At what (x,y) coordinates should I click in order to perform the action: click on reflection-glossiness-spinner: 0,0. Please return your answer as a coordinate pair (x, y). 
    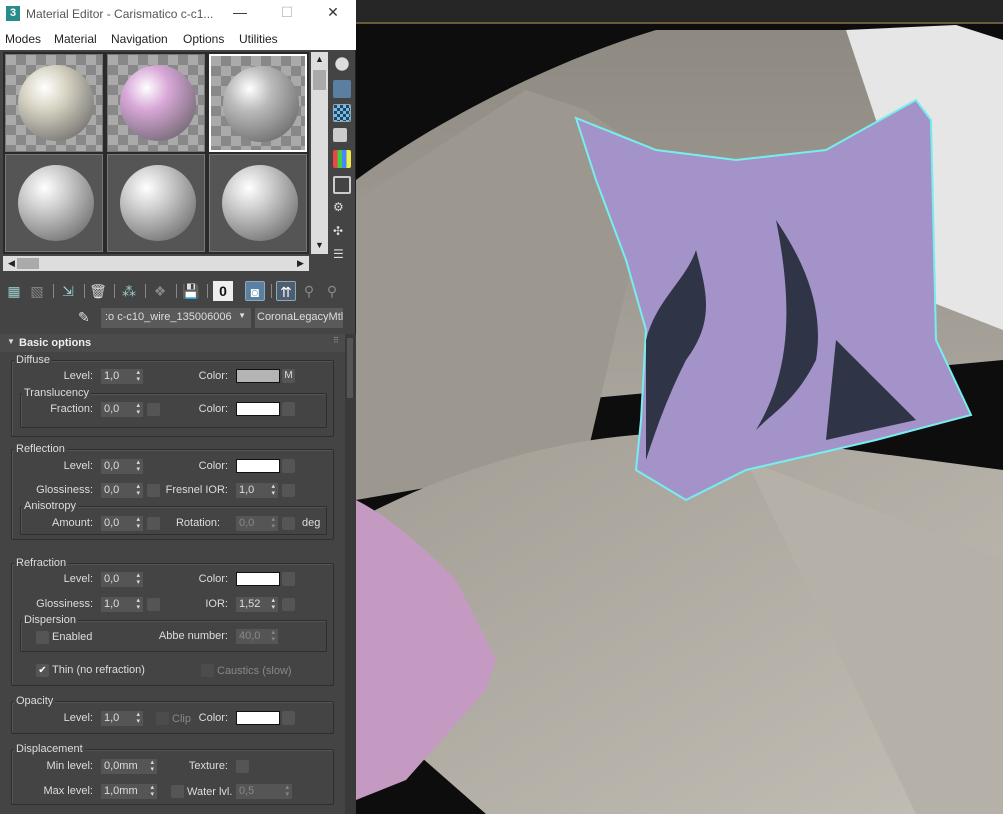
    Looking at the image, I should click on (122, 490).